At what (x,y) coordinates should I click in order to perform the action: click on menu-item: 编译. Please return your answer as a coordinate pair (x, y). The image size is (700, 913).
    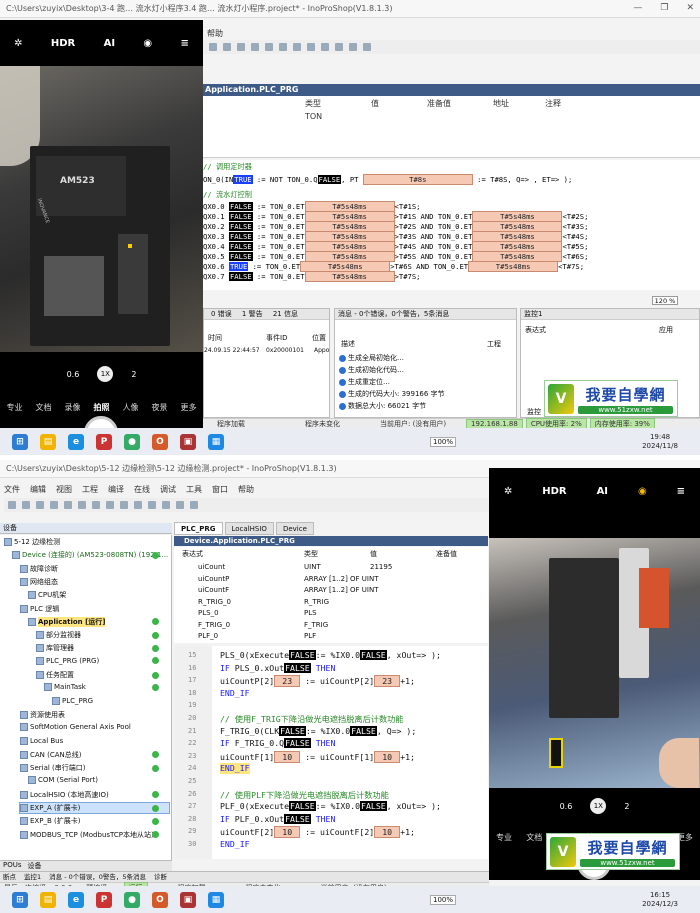
    Looking at the image, I should click on (116, 489).